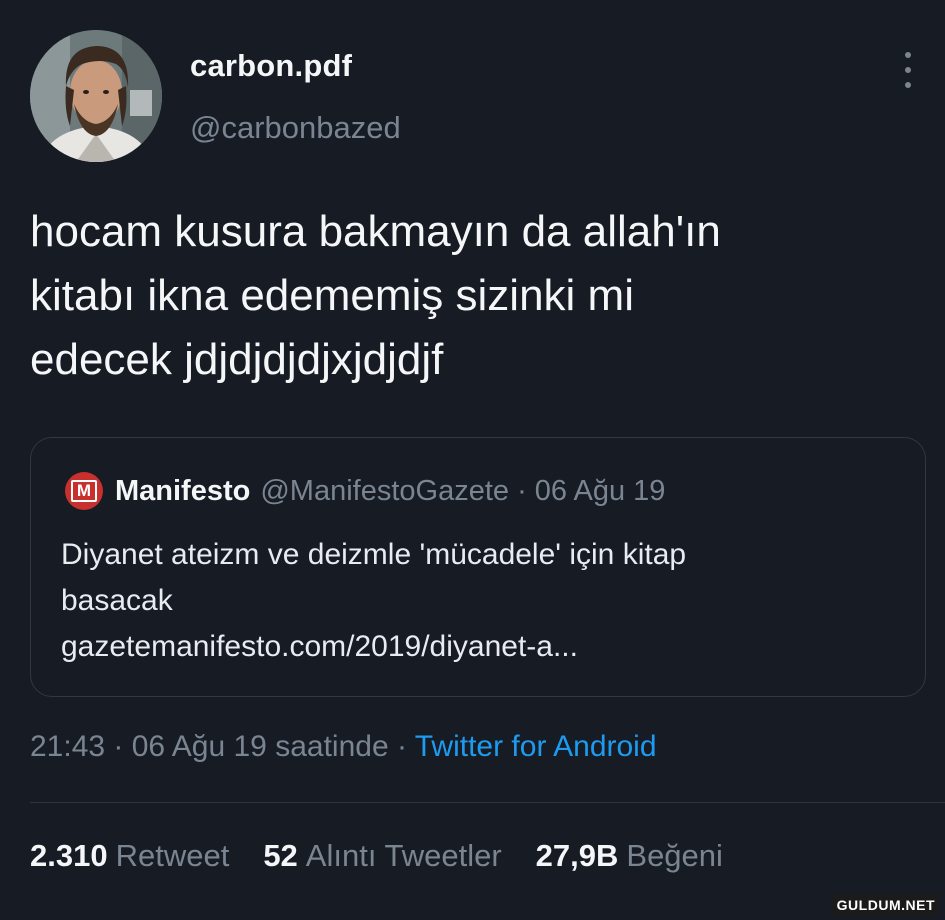 The image size is (945, 920). I want to click on tweet-text-line: hocam kusura bakmayın da allah'ın, so click(375, 231).